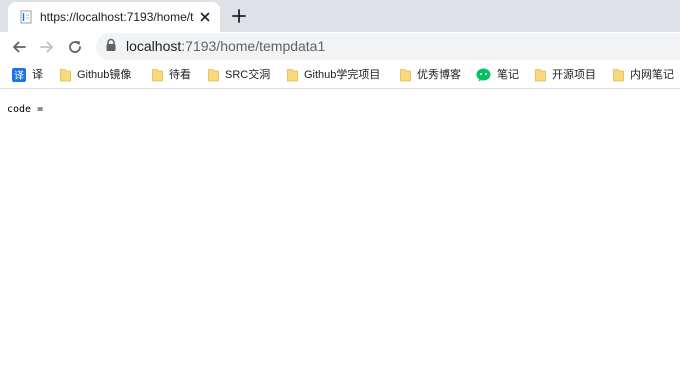 This screenshot has width=680, height=370. I want to click on forward-arrow-icon, so click(47, 47).